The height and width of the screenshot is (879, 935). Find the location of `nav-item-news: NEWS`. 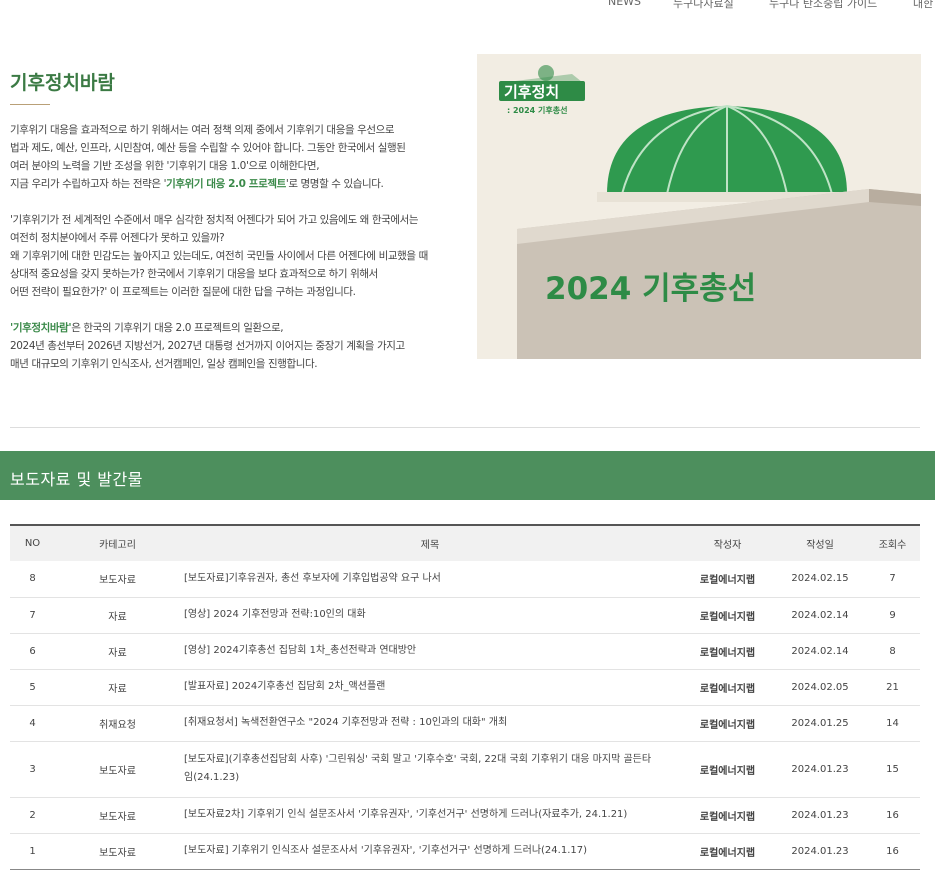

nav-item-news: NEWS is located at coordinates (624, 4).